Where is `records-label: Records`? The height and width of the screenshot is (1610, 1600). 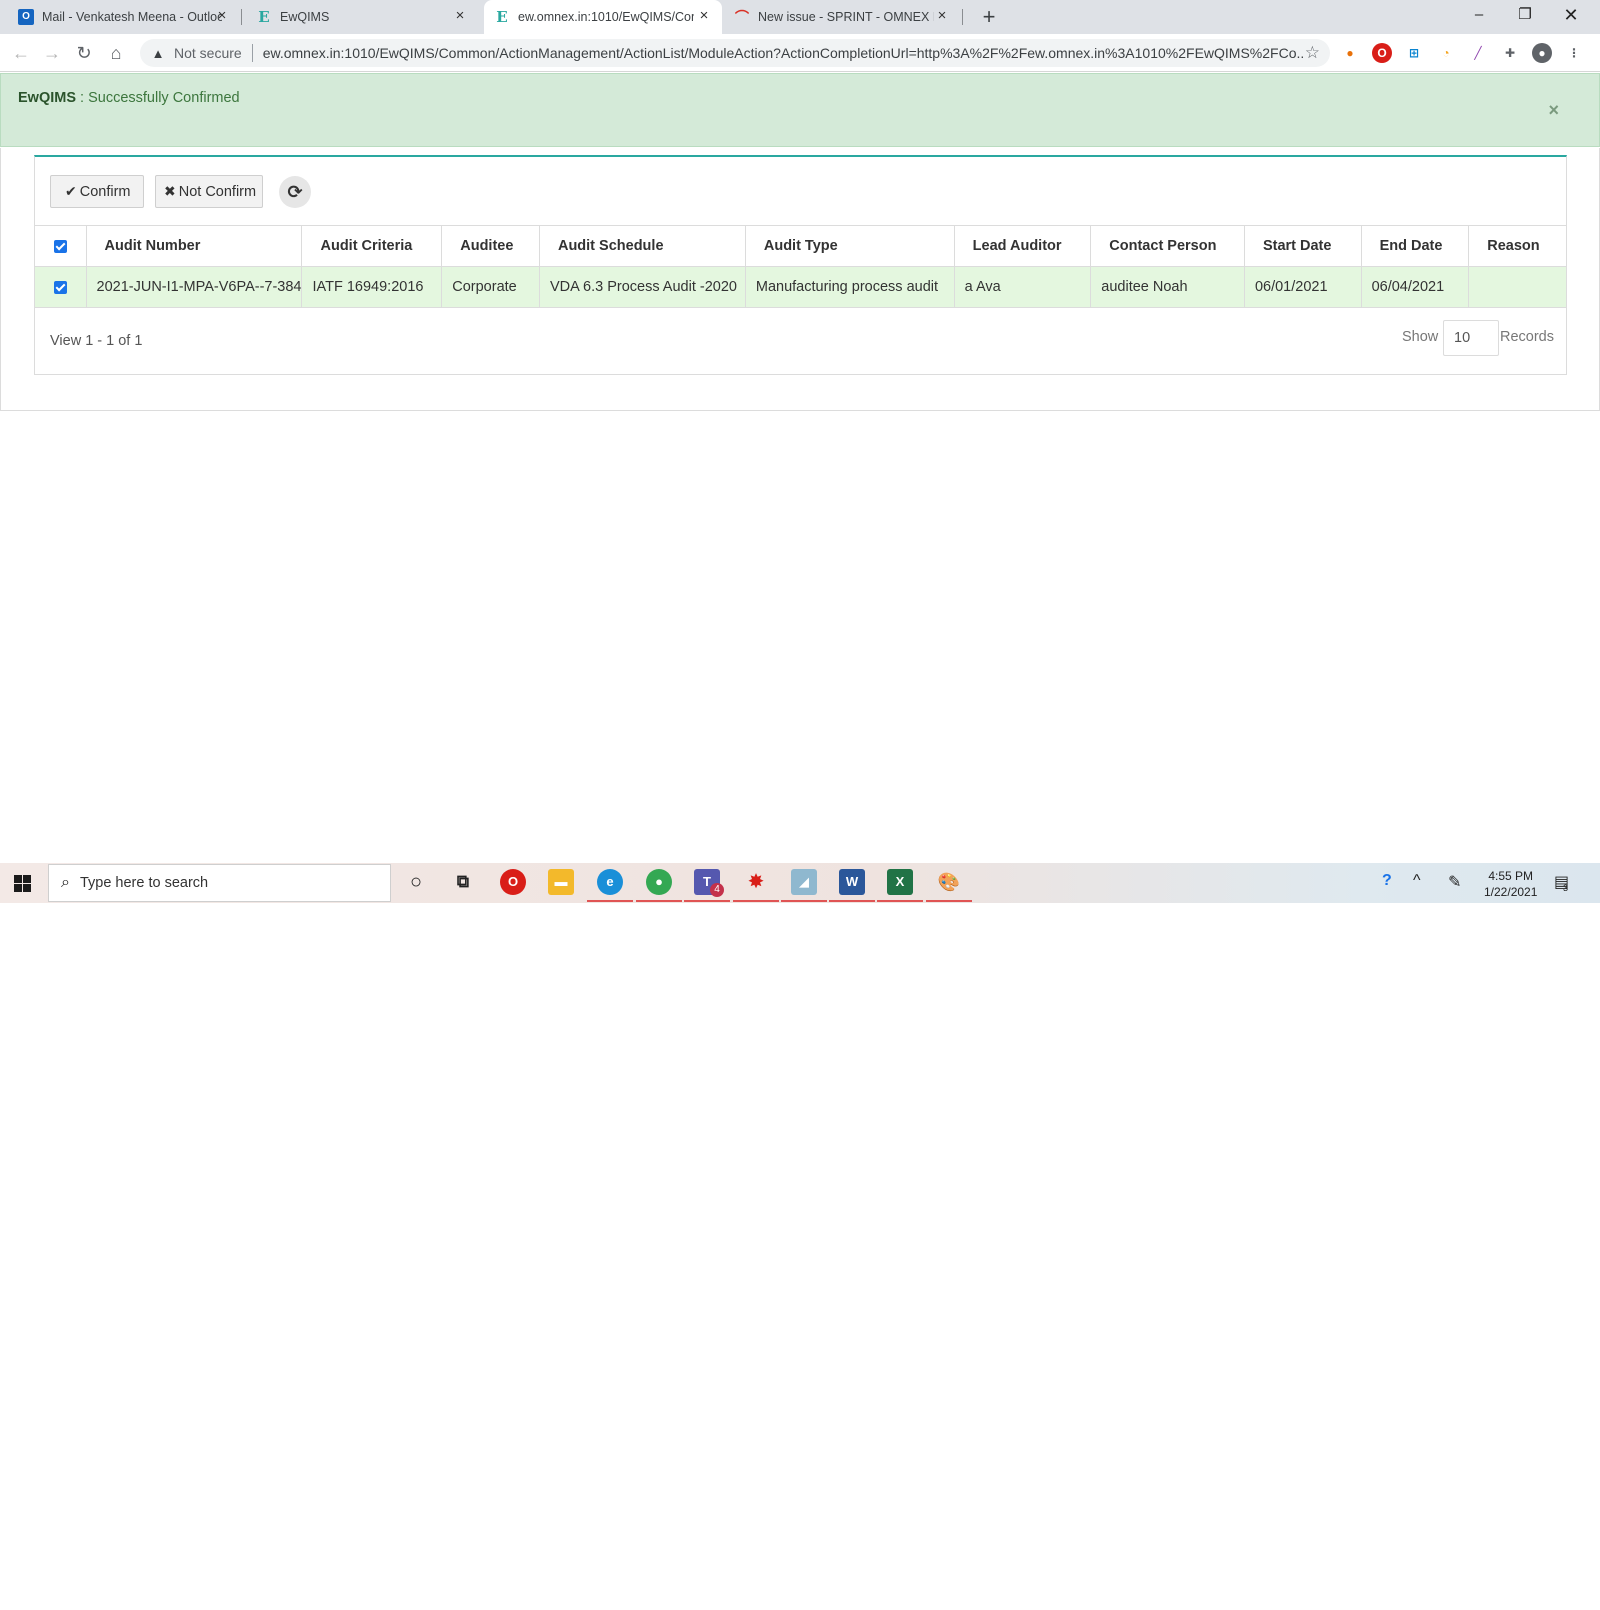 records-label: Records is located at coordinates (1527, 337).